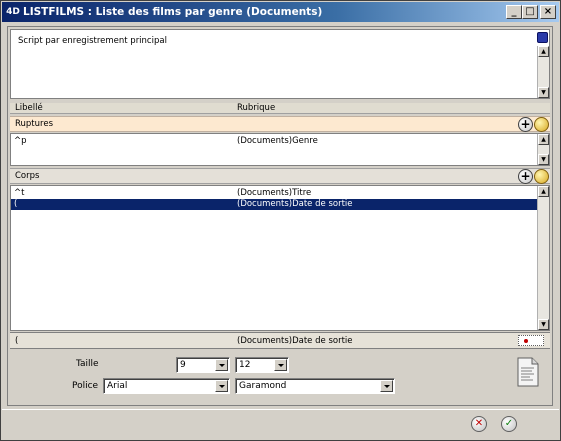 Image resolution: width=561 pixels, height=441 pixels. I want to click on script-scrollbar: ▲ ▼, so click(543, 72).